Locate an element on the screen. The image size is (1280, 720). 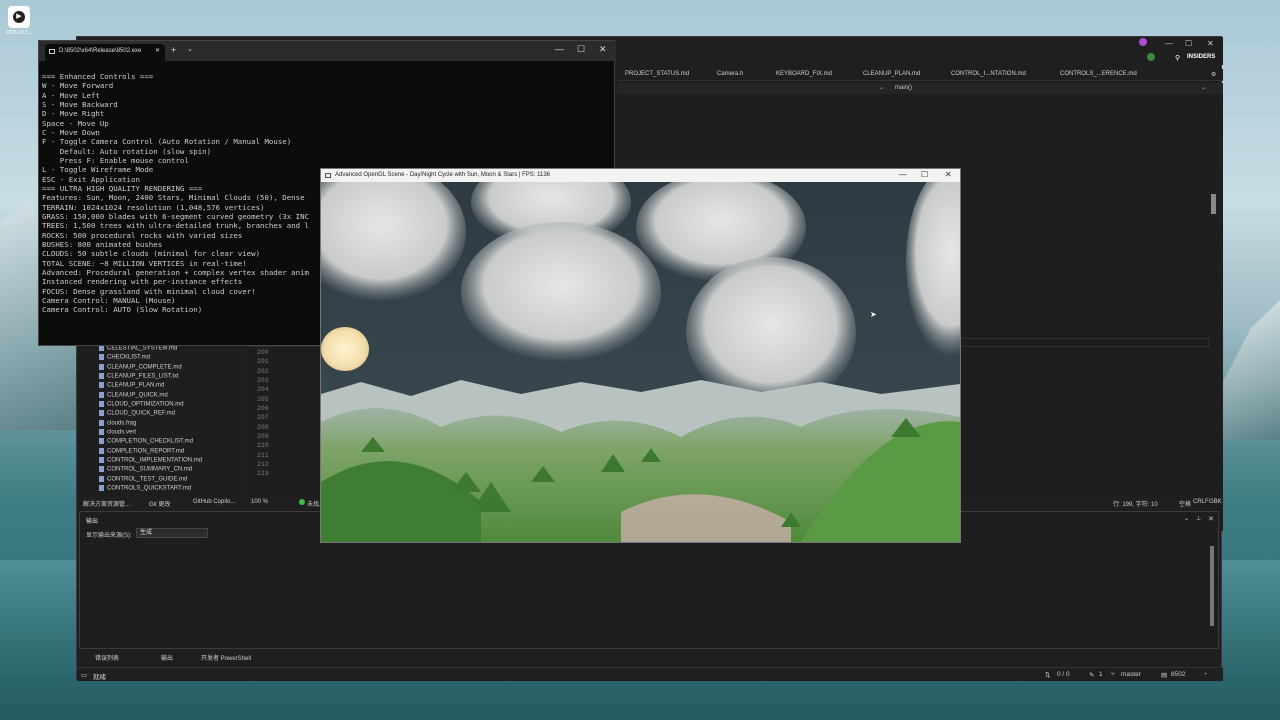
line-number: 200 is located at coordinates (263, 352).